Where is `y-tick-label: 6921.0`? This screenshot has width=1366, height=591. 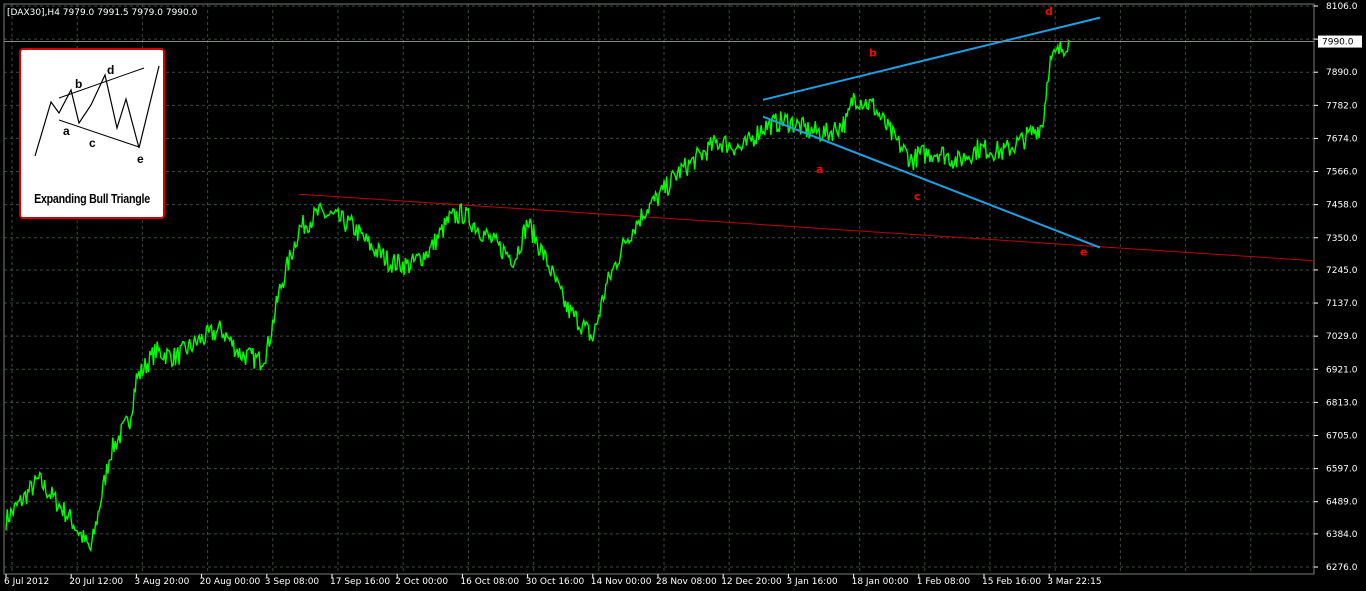
y-tick-label: 6921.0 is located at coordinates (1342, 370).